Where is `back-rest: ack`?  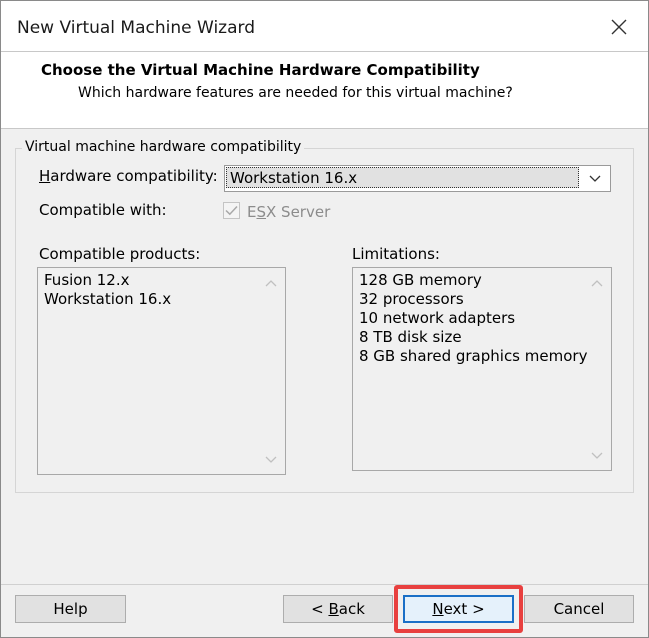 back-rest: ack is located at coordinates (351, 609).